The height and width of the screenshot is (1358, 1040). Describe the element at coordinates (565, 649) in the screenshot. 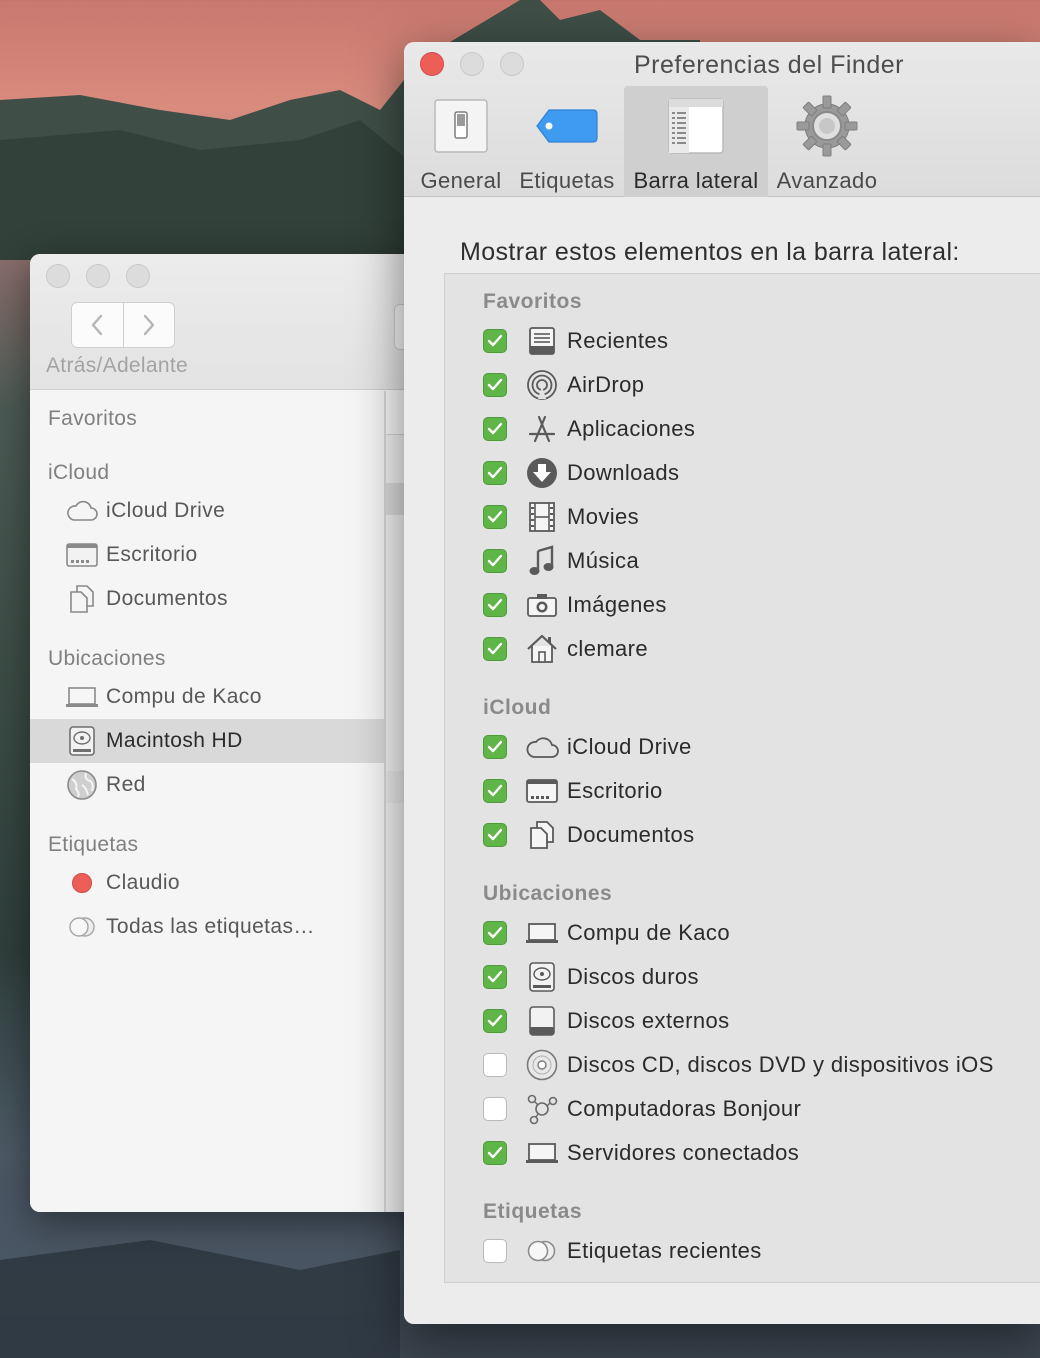

I see `option-clemare: clemare` at that location.